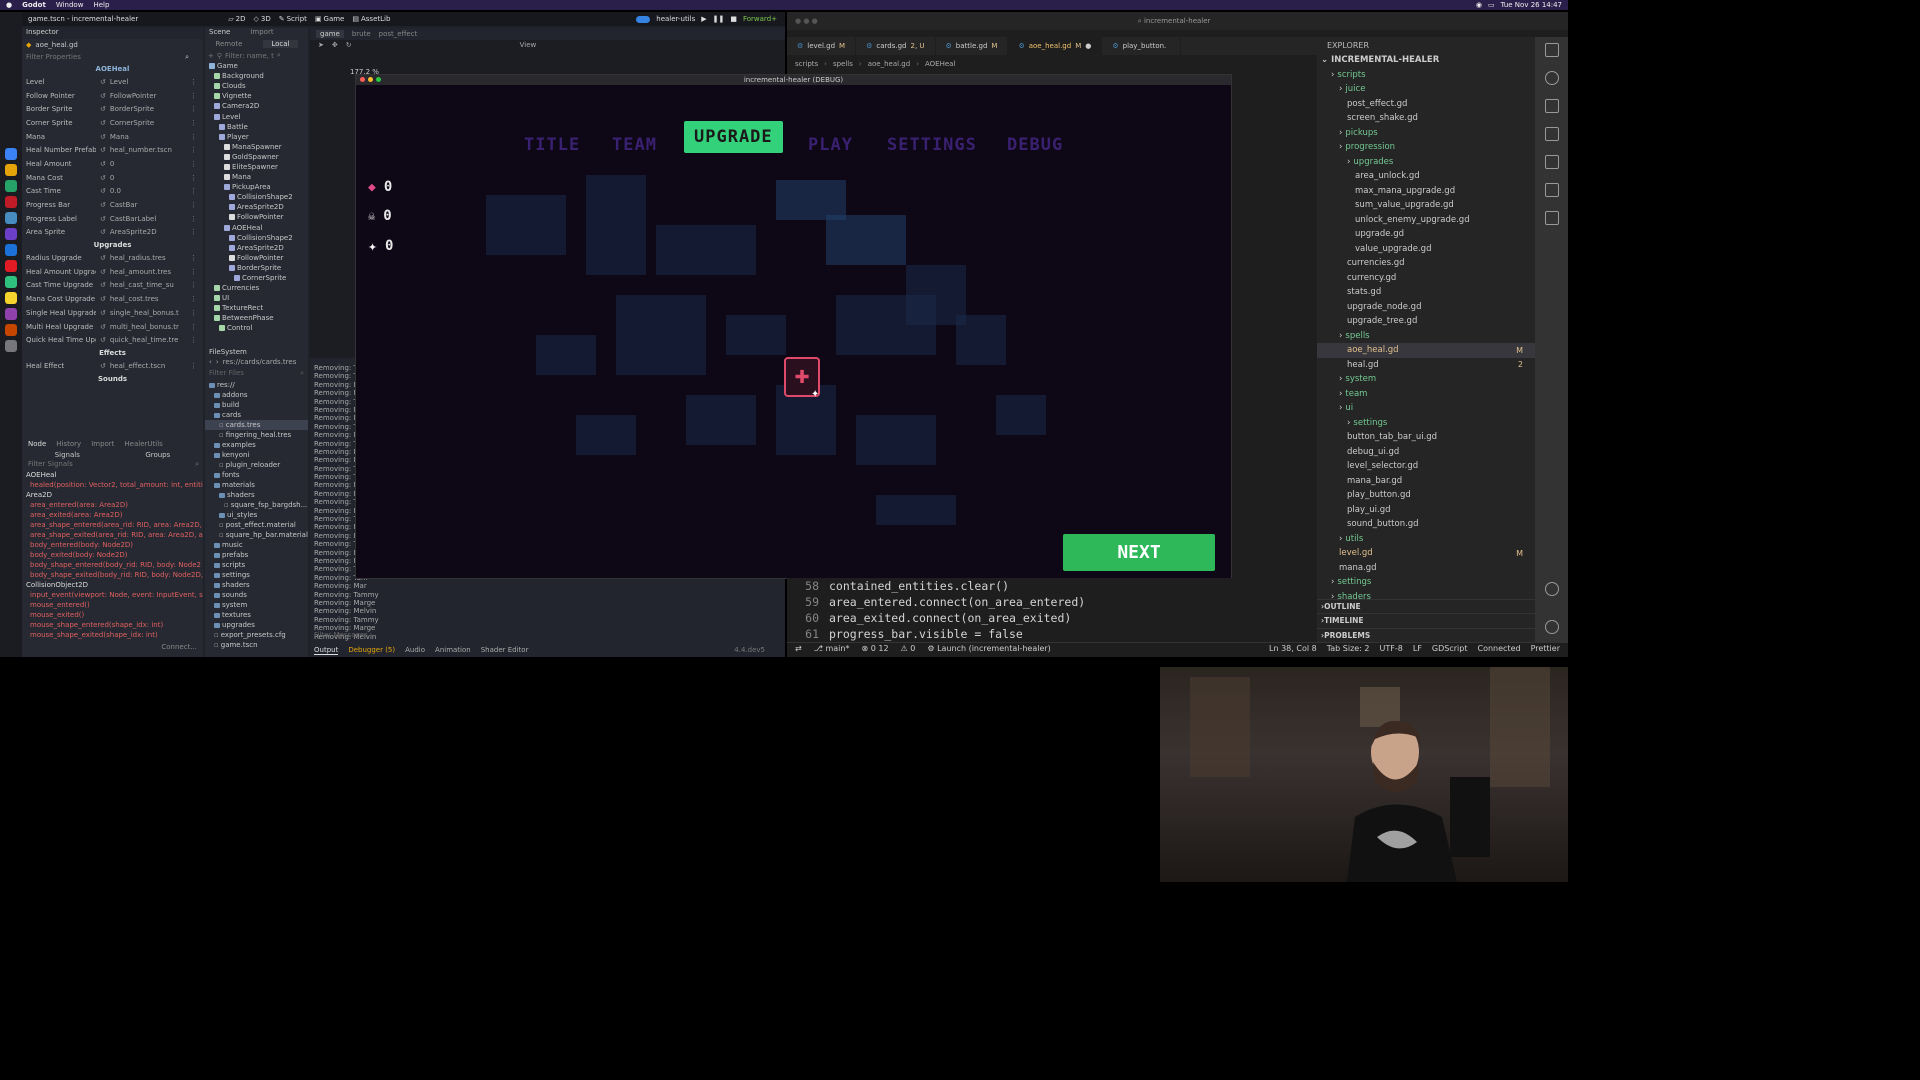 This screenshot has height=1080, width=1920. I want to click on upgrades-section: Upgrades, so click(112, 245).